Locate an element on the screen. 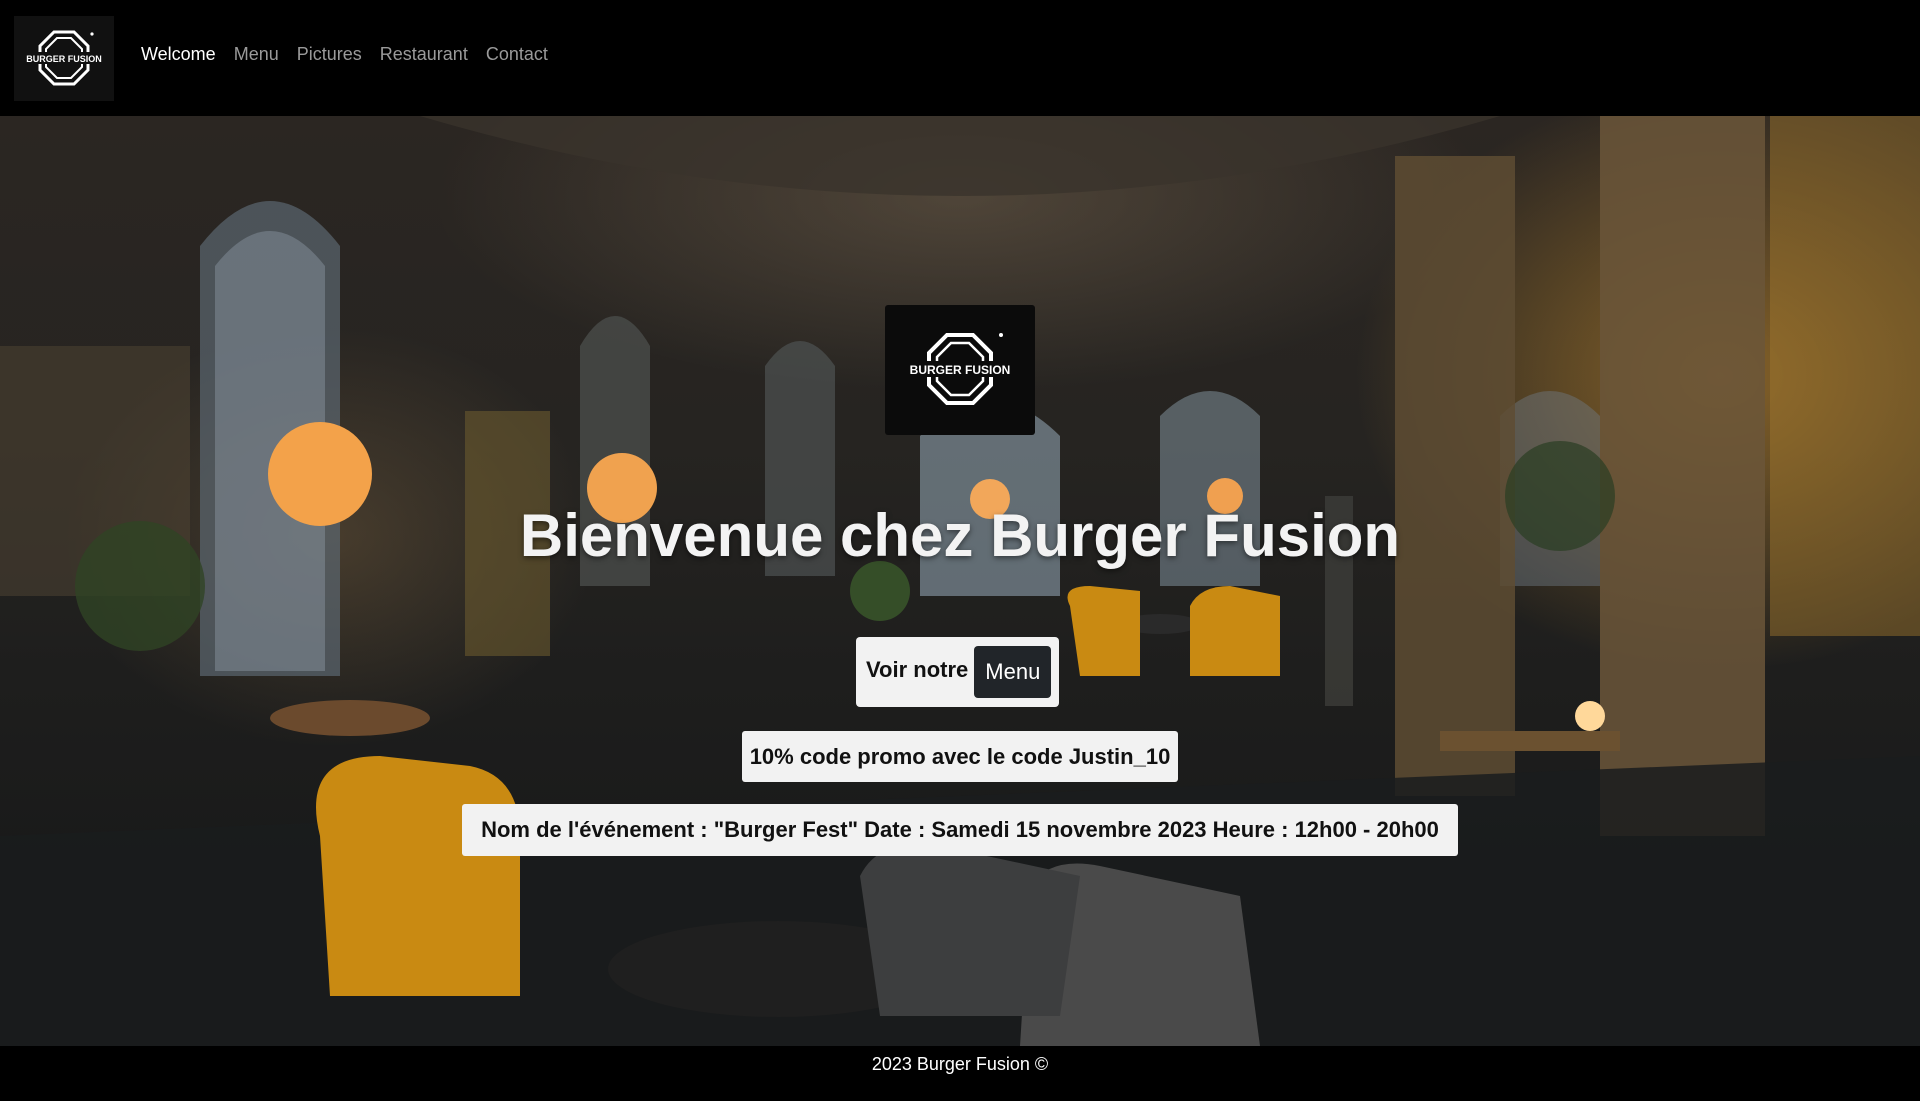  center-logo-text: BURGER FUSION is located at coordinates (960, 370).